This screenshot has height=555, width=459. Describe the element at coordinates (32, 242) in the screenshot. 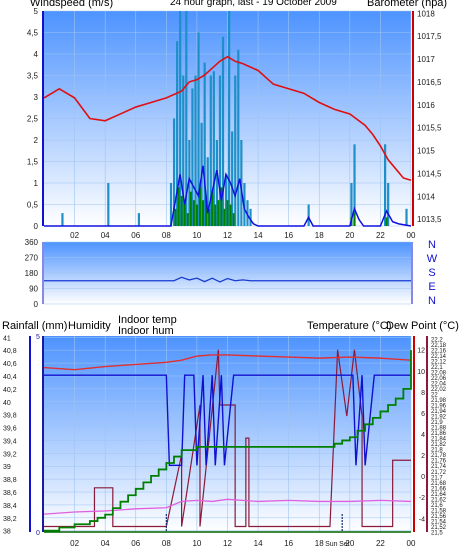

I see `direction-tick-label: 360` at that location.